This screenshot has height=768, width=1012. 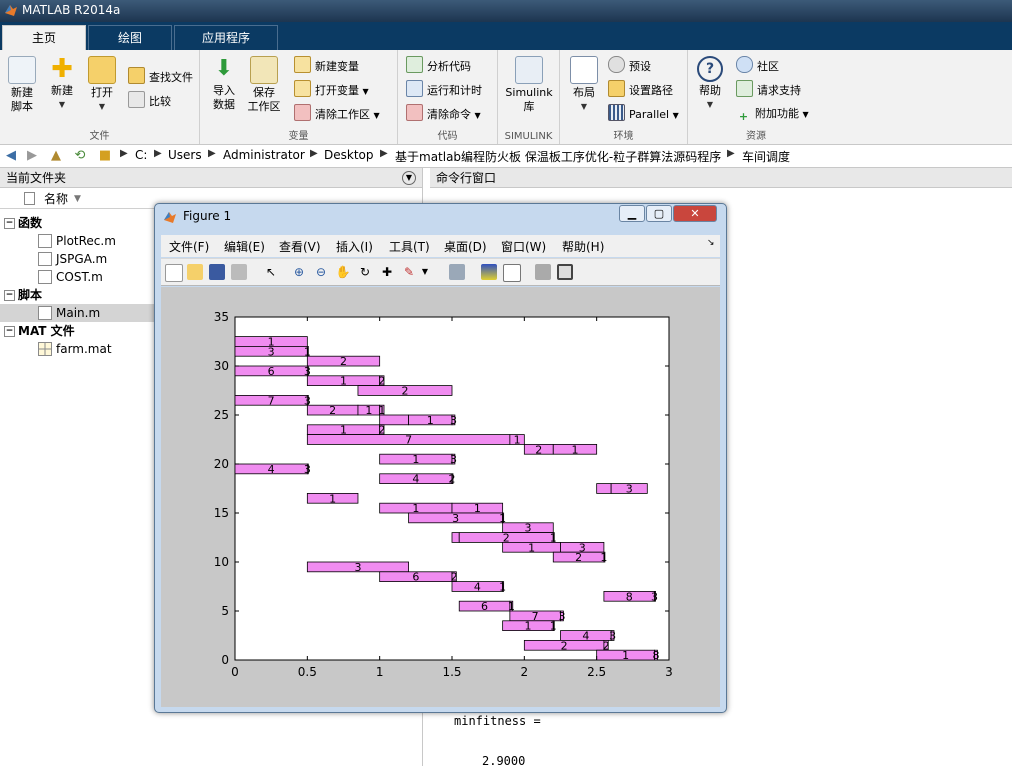 I want to click on breadcrumb-administrator: Administrator, so click(x=264, y=155).